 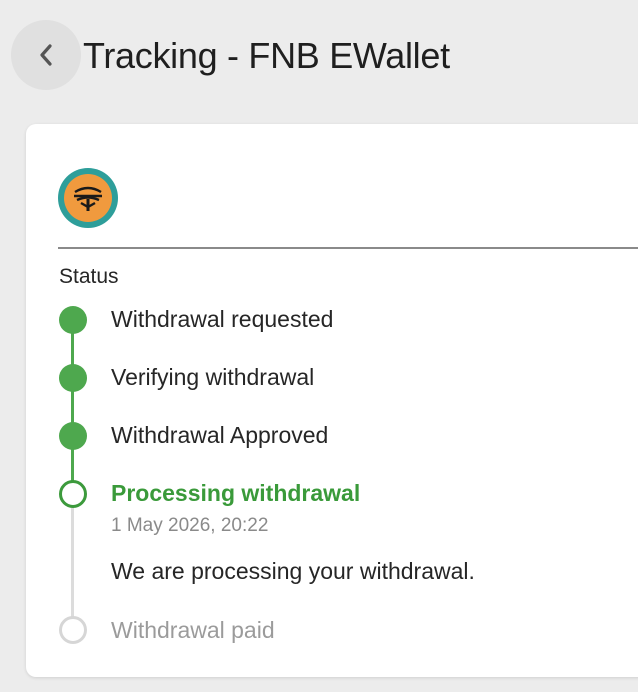 What do you see at coordinates (193, 630) in the screenshot?
I see `step-label-pending: Withdrawal paid` at bounding box center [193, 630].